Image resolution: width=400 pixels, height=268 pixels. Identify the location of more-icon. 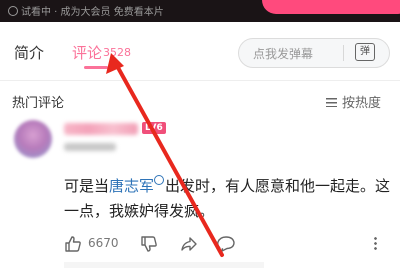
(375, 243).